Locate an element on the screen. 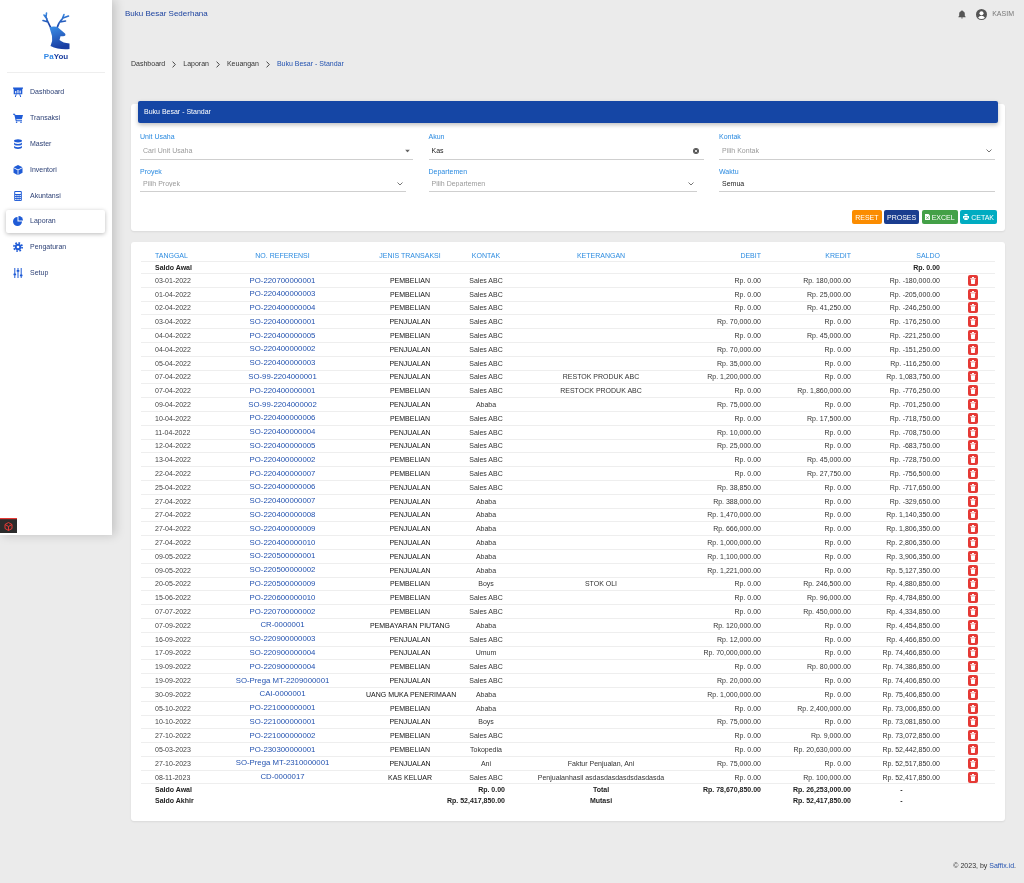 The width and height of the screenshot is (1024, 883). database-icon is located at coordinates (18, 143).